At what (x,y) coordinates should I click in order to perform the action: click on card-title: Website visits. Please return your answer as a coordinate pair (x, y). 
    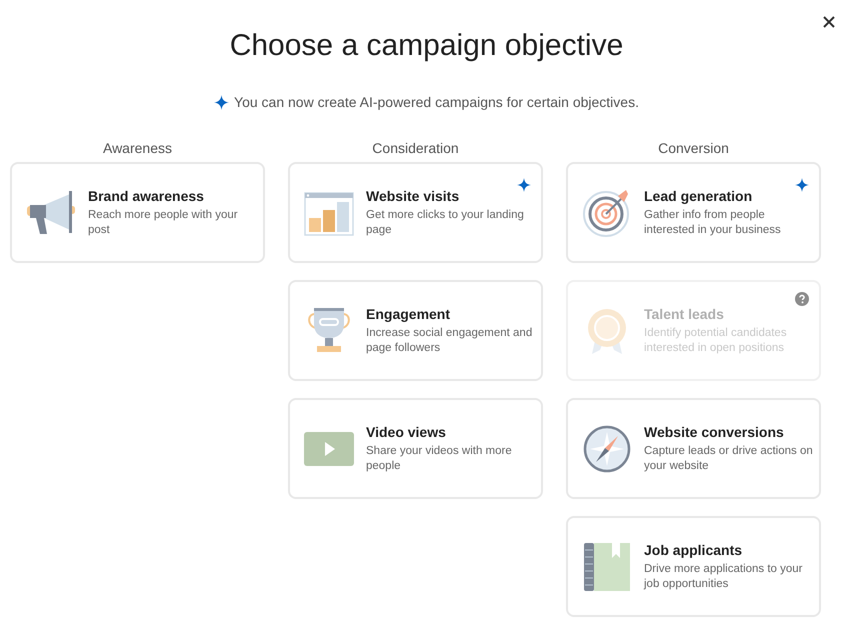
    Looking at the image, I should click on (413, 196).